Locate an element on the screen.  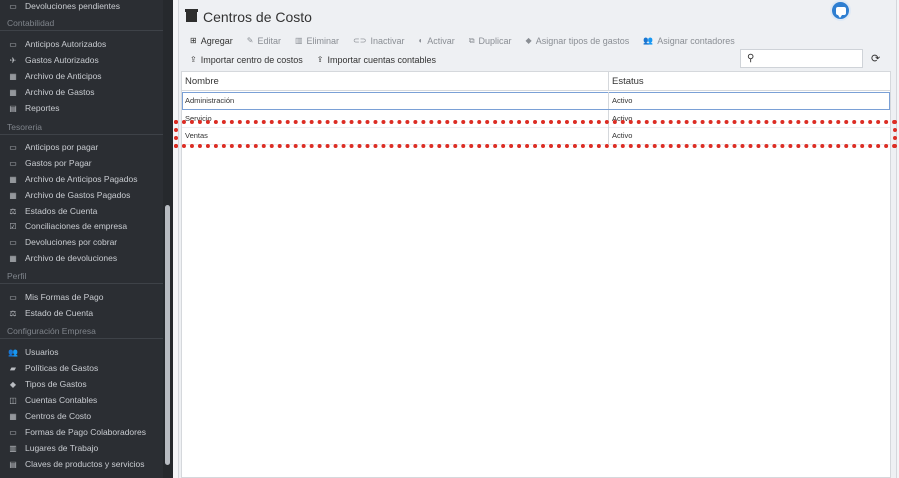
sidebar-section-perfil: Perfil is located at coordinates (81, 276).